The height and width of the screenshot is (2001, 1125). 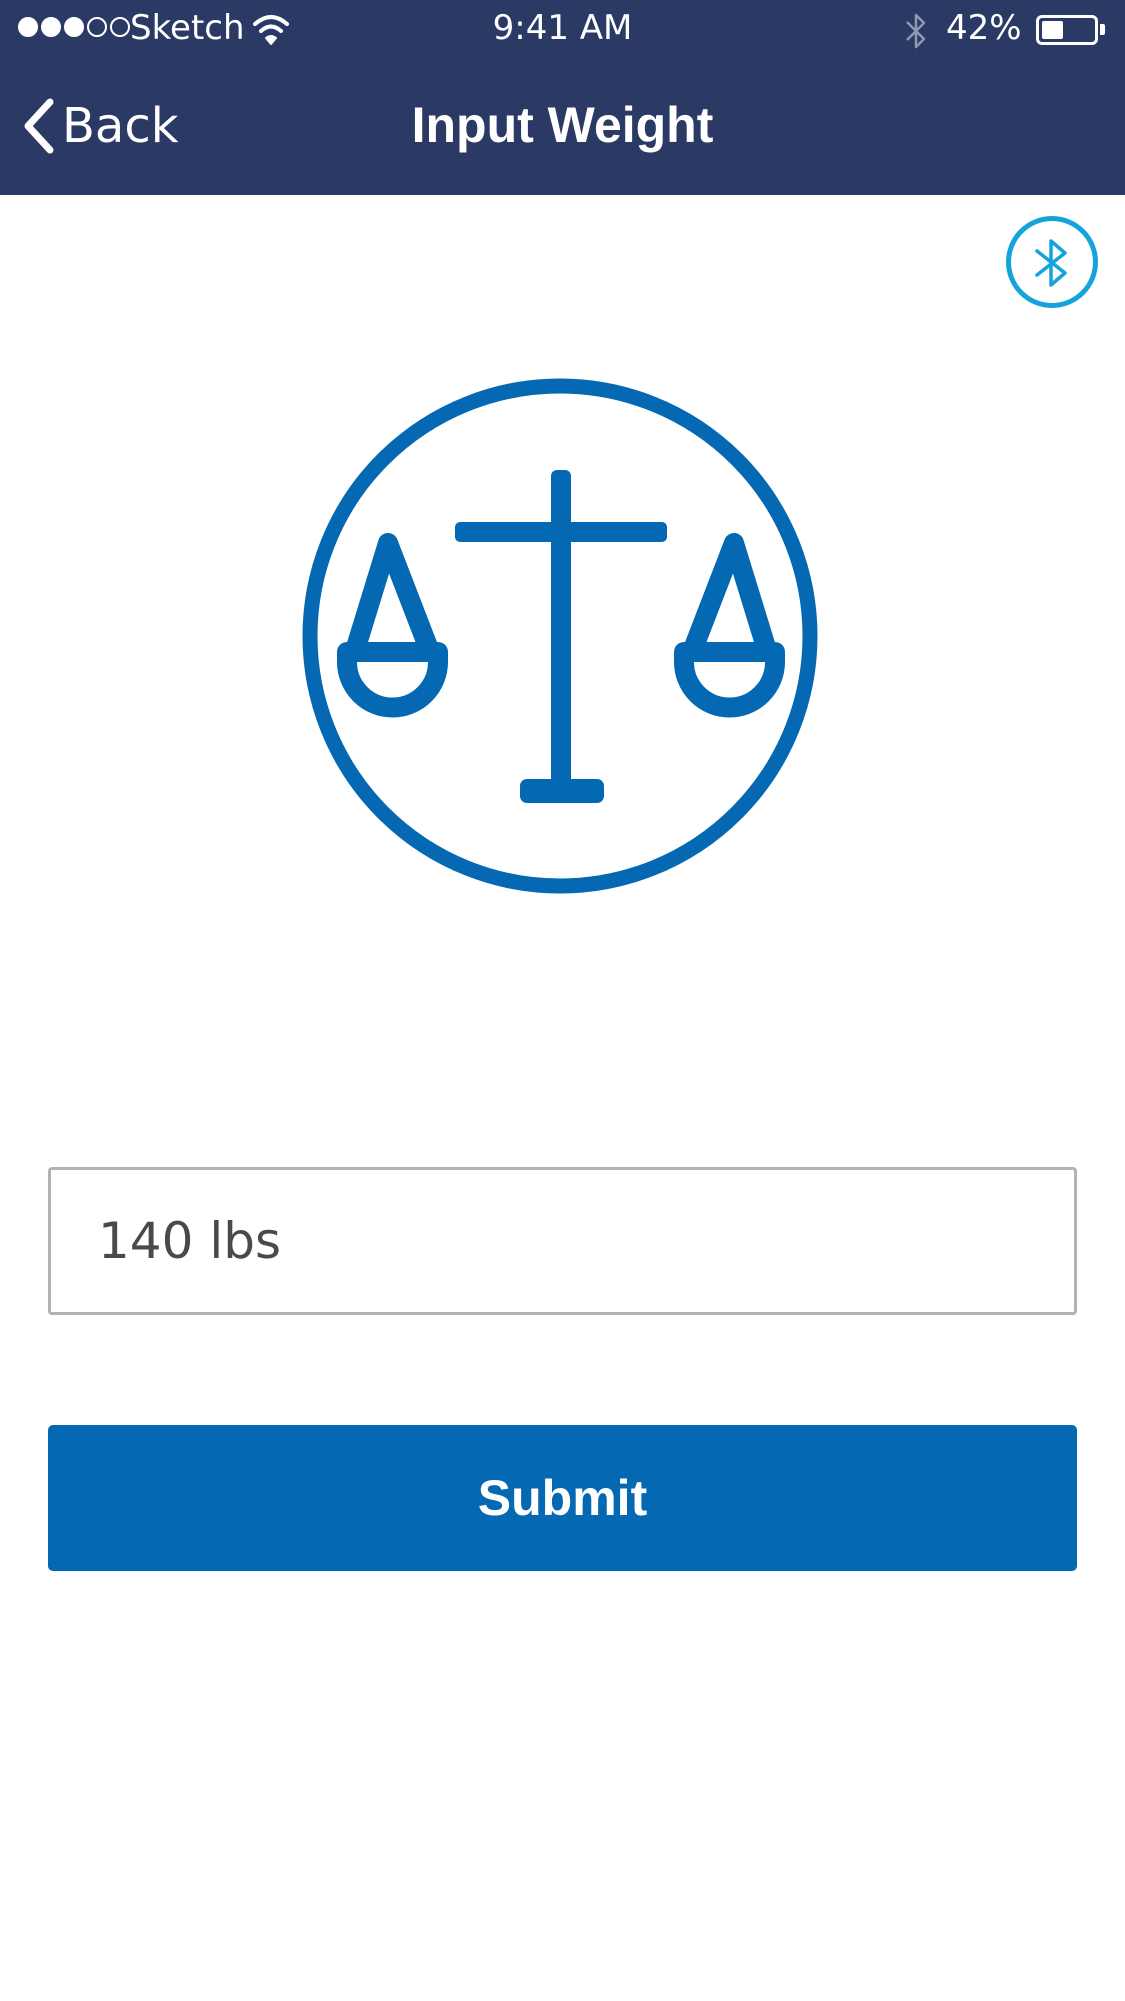 I want to click on scale-icon, so click(x=560, y=636).